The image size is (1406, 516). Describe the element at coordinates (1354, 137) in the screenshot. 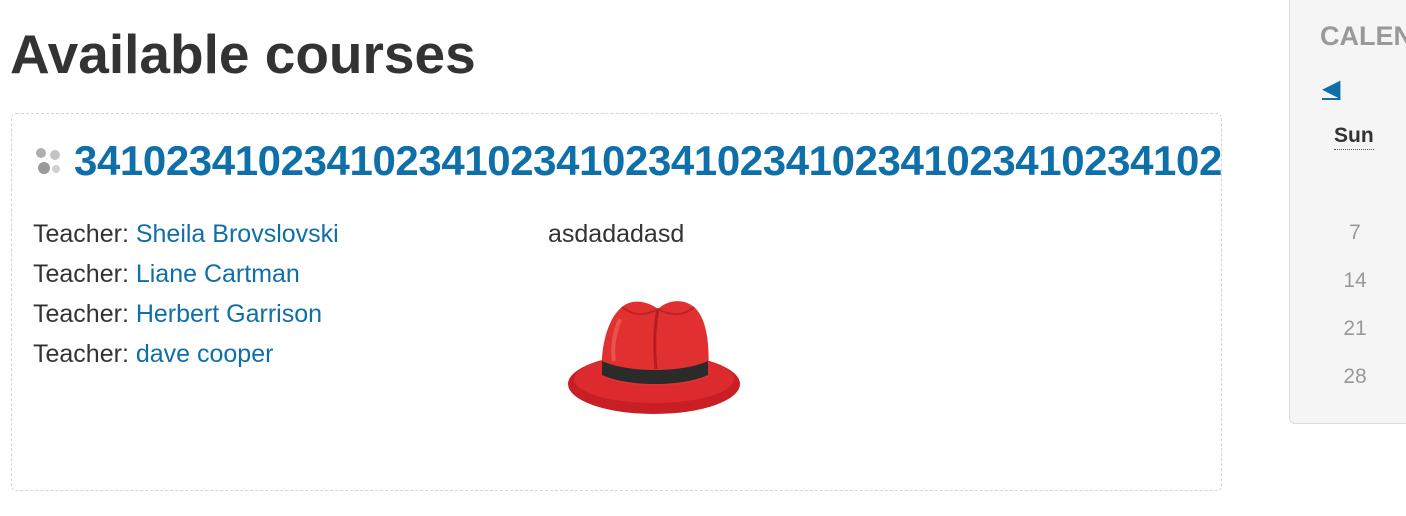

I see `calendar-day-header-sunday: Sun` at that location.